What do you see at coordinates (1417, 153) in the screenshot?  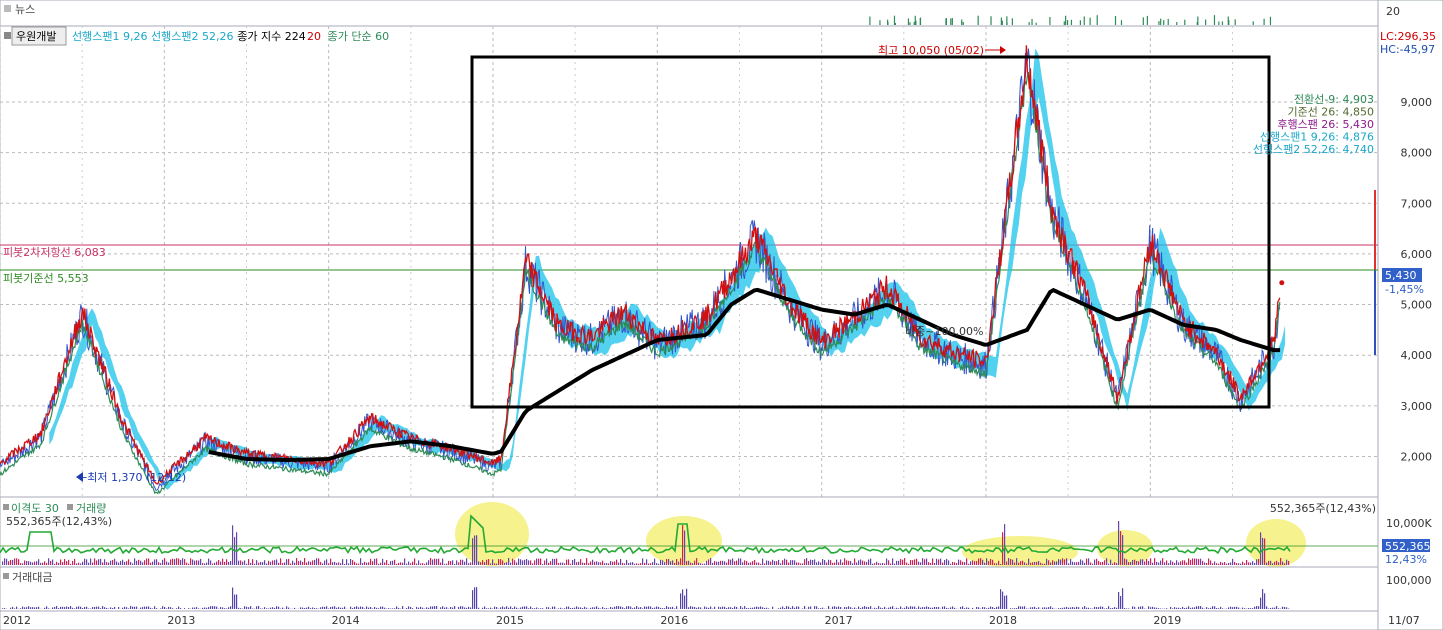 I see `price-tick: 8,000` at bounding box center [1417, 153].